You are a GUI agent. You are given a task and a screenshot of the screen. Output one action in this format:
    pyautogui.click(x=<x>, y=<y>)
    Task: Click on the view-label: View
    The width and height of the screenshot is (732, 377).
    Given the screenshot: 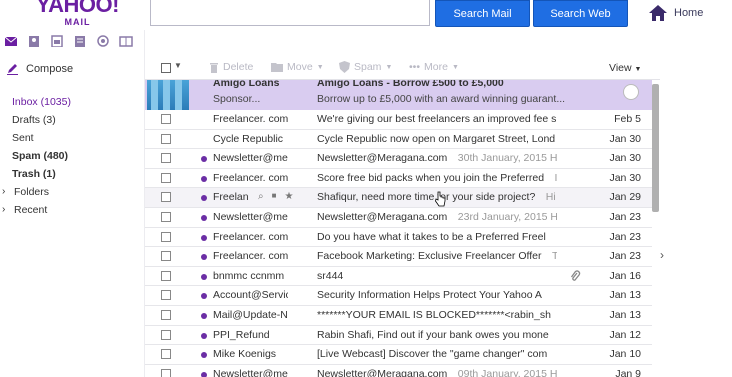 What is the action you would take?
    pyautogui.click(x=620, y=68)
    